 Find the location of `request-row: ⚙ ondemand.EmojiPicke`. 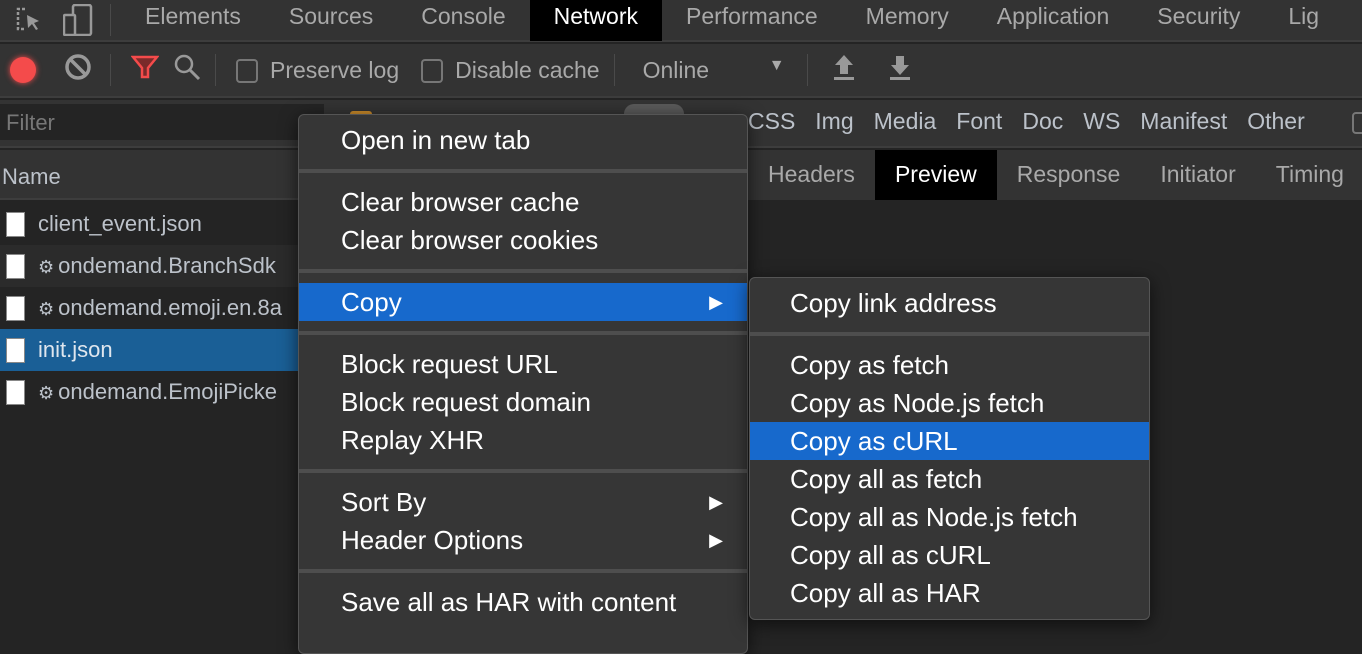

request-row: ⚙ ondemand.EmojiPicke is located at coordinates (150, 392).